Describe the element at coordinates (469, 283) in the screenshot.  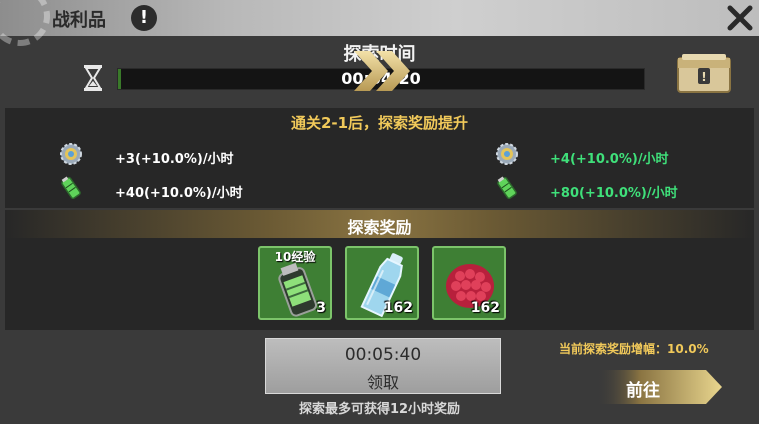
I see `reward-item-raspberry: 162` at that location.